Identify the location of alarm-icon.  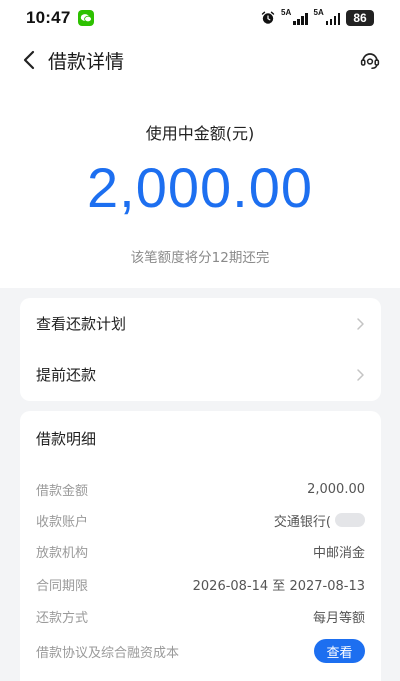
(268, 17).